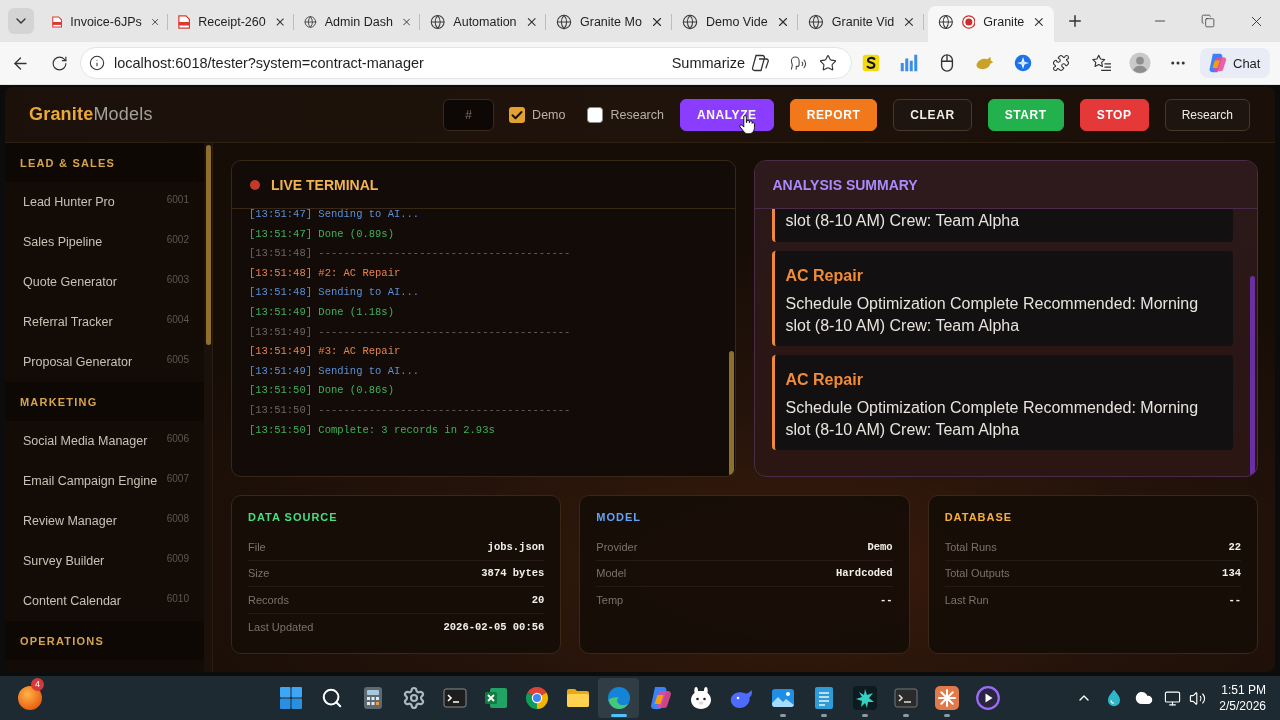 Image resolution: width=1280 pixels, height=720 pixels. What do you see at coordinates (886, 600) in the screenshot?
I see `field-value: --` at bounding box center [886, 600].